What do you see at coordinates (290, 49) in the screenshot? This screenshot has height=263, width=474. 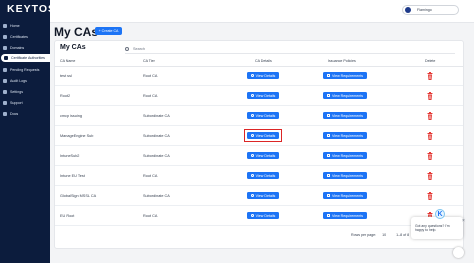 I see `search-input: Search` at bounding box center [290, 49].